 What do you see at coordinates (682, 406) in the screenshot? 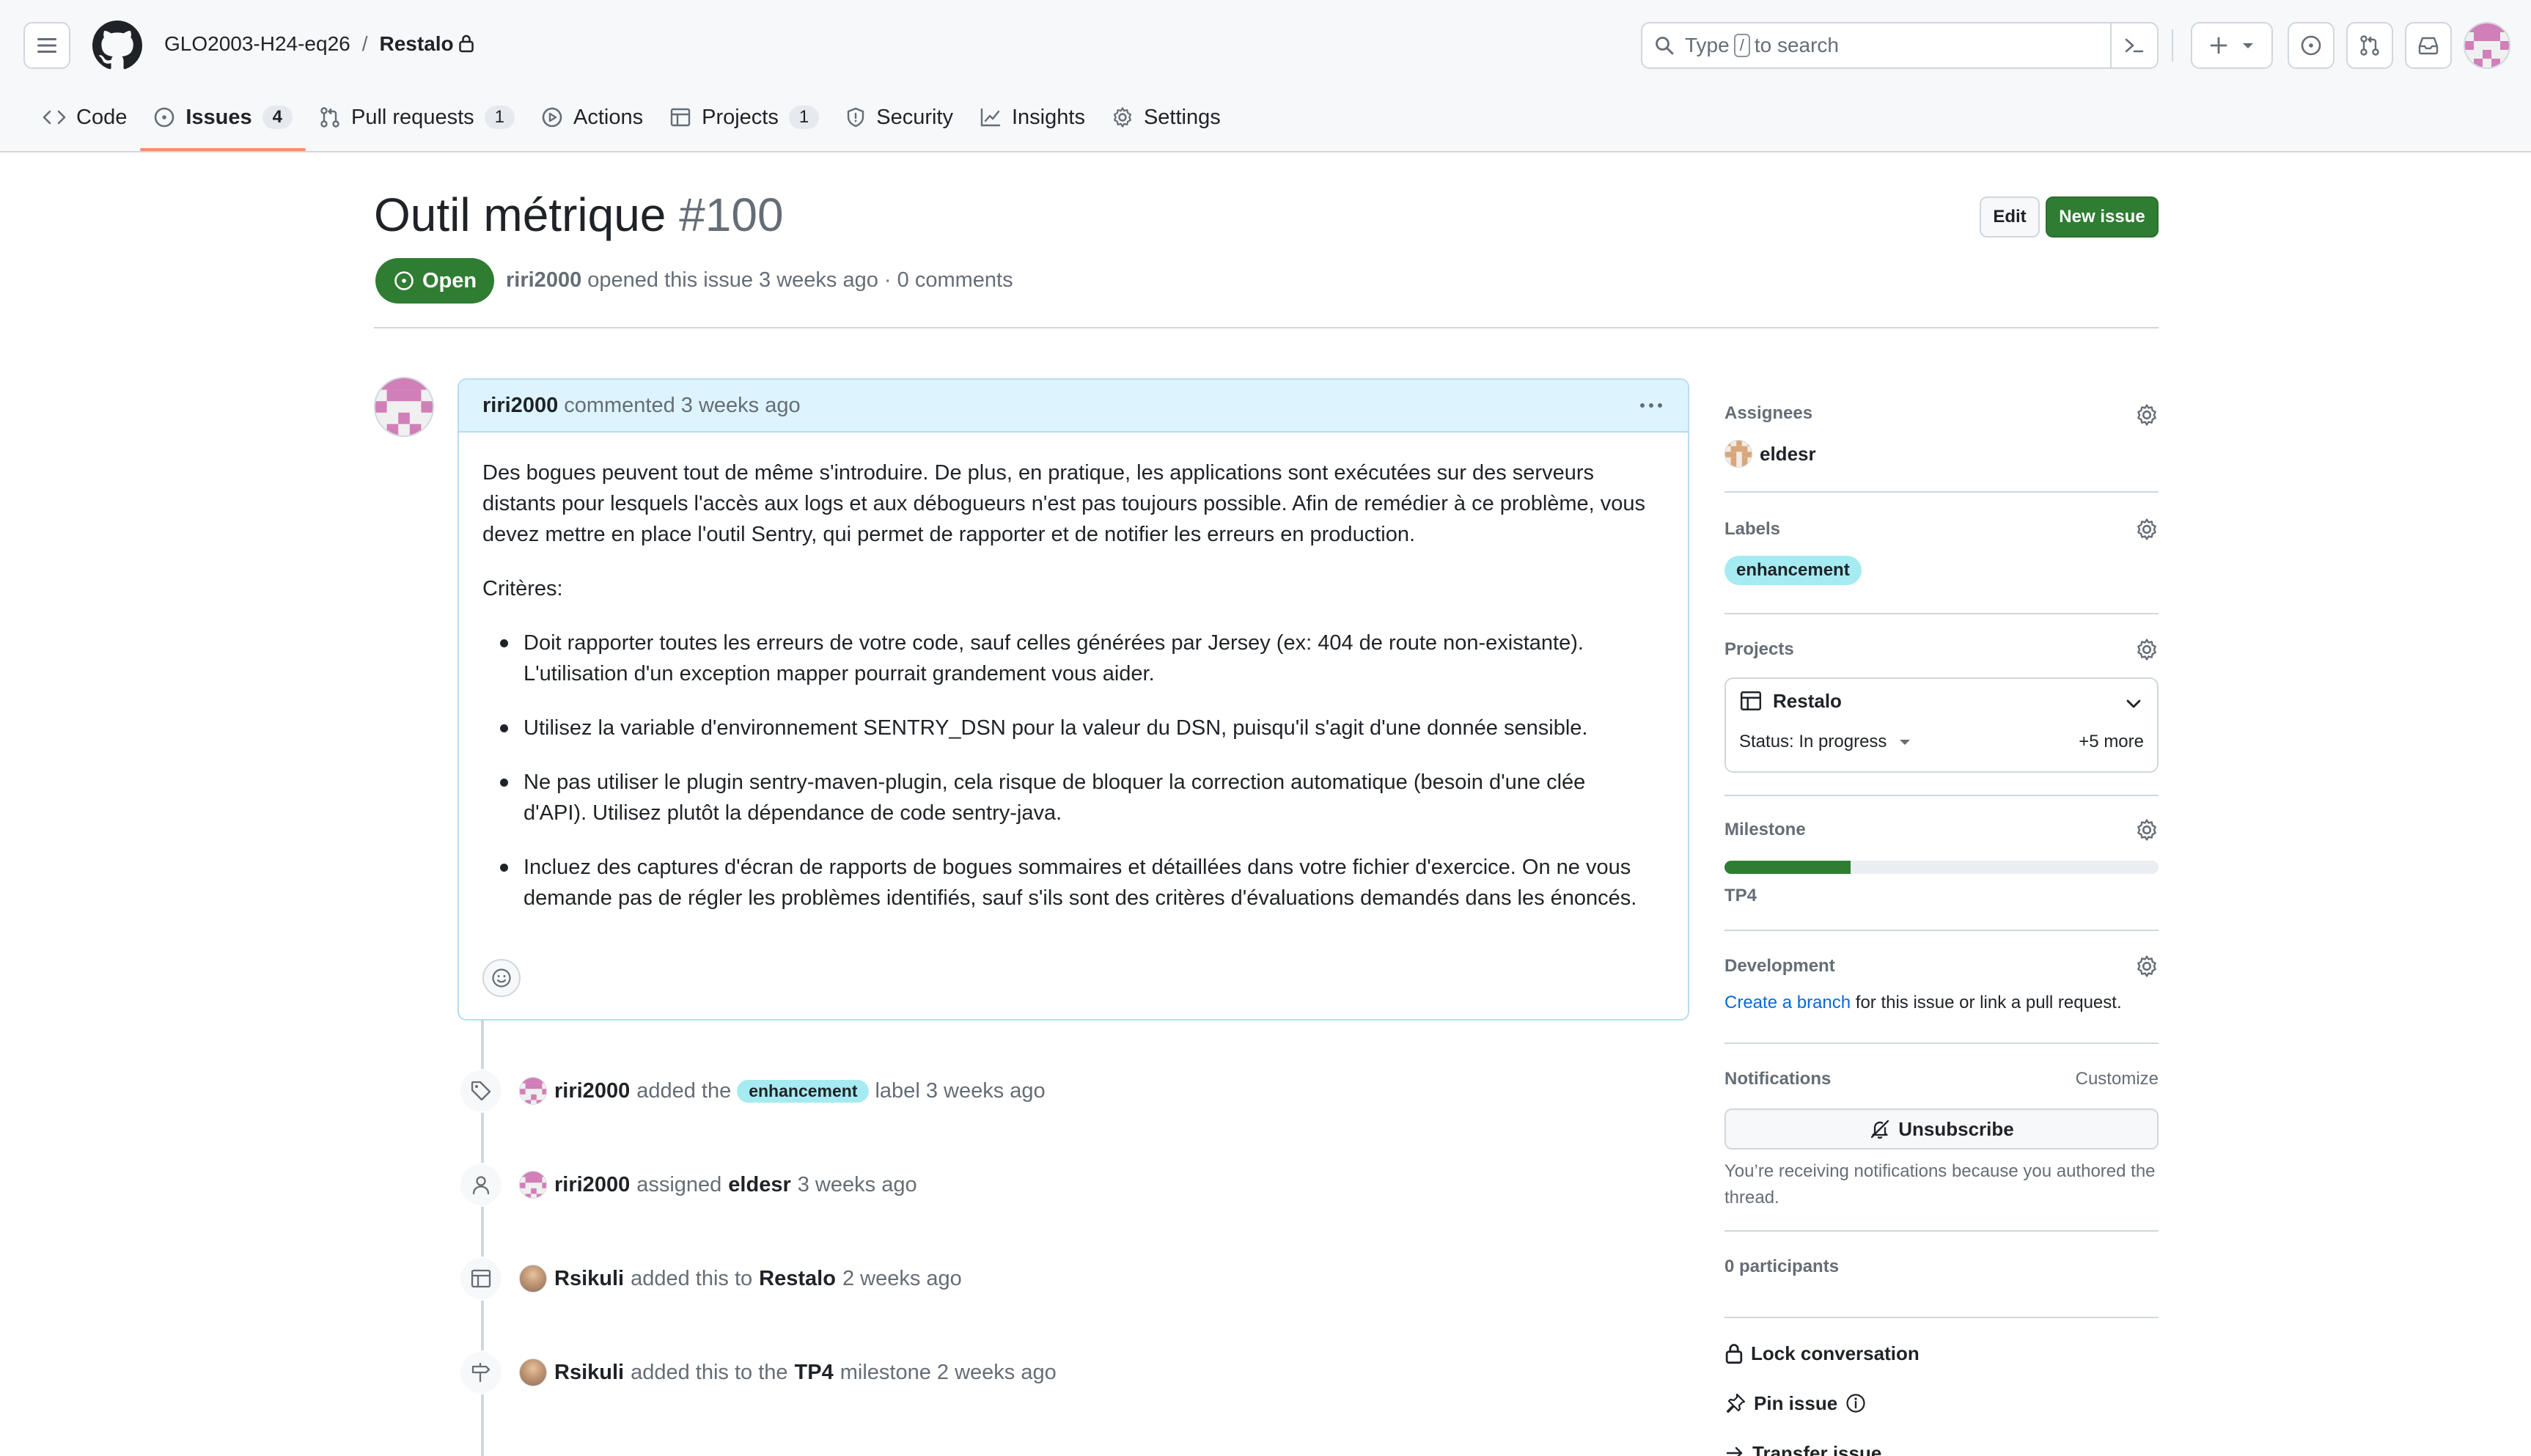
I see `comment-timestamp: commented 3 weeks ago` at bounding box center [682, 406].